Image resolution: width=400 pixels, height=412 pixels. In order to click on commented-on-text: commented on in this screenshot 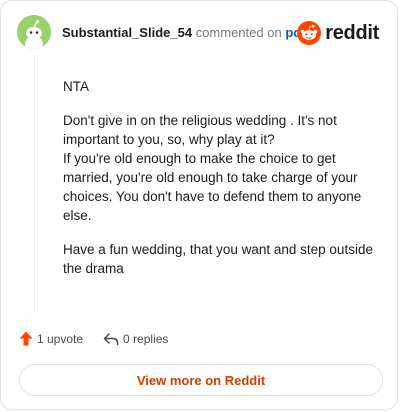, I will do `click(238, 32)`.